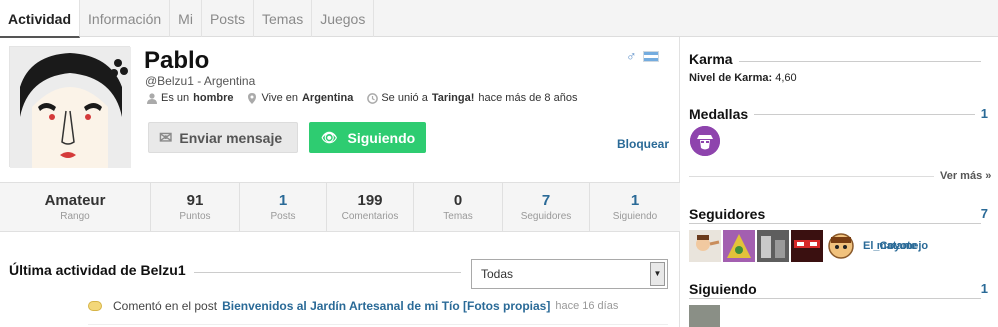 The image size is (998, 327). Describe the element at coordinates (981, 213) in the screenshot. I see `followers-count: 7` at that location.